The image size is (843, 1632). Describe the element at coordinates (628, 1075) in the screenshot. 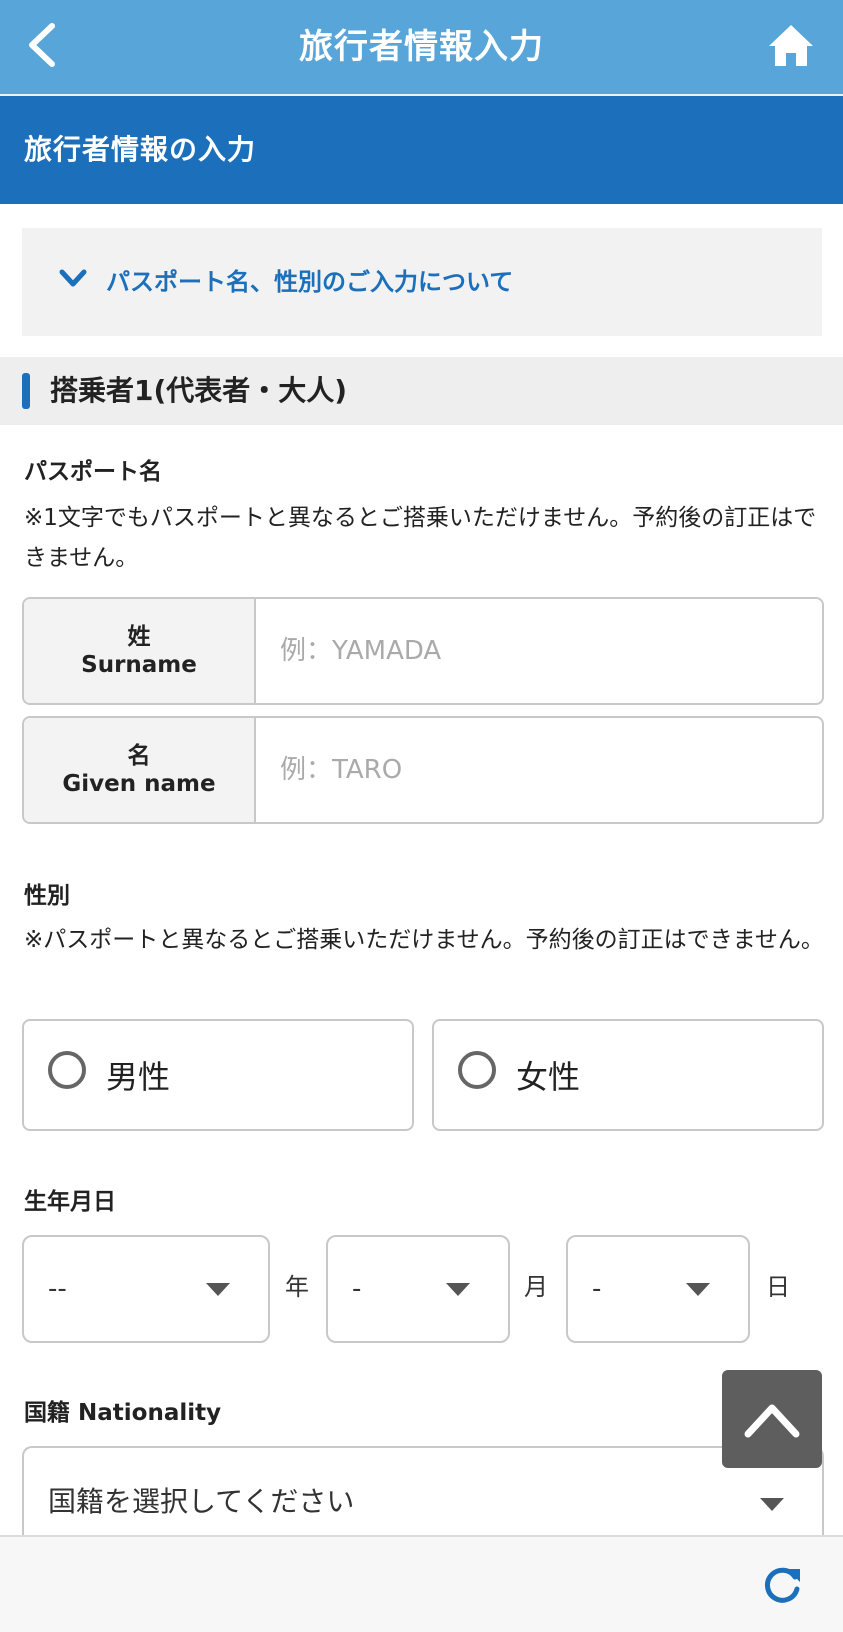

I see `gender-female-option: 女性` at that location.